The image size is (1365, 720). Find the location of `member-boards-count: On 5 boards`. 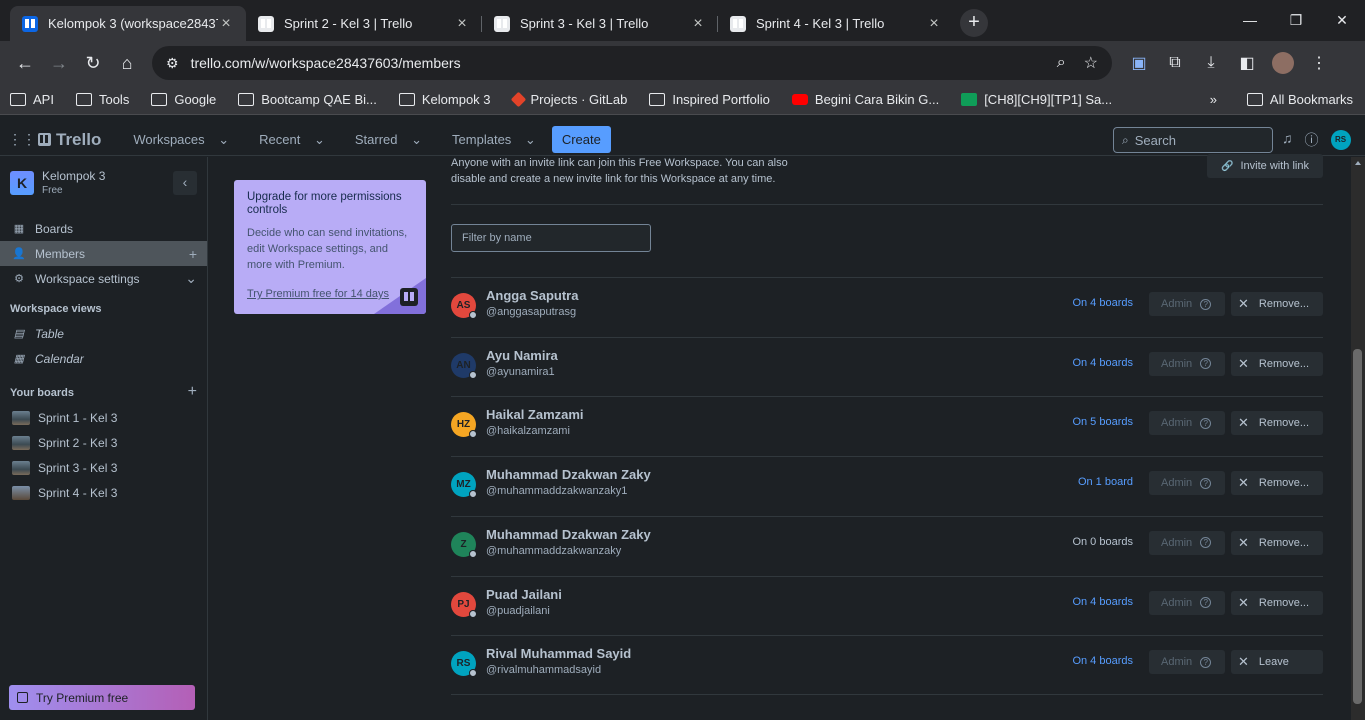

member-boards-count: On 5 boards is located at coordinates (1102, 422).